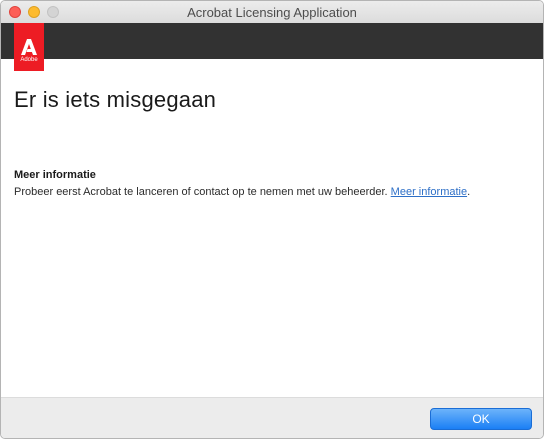  I want to click on info-title: Meer informatie, so click(55, 175).